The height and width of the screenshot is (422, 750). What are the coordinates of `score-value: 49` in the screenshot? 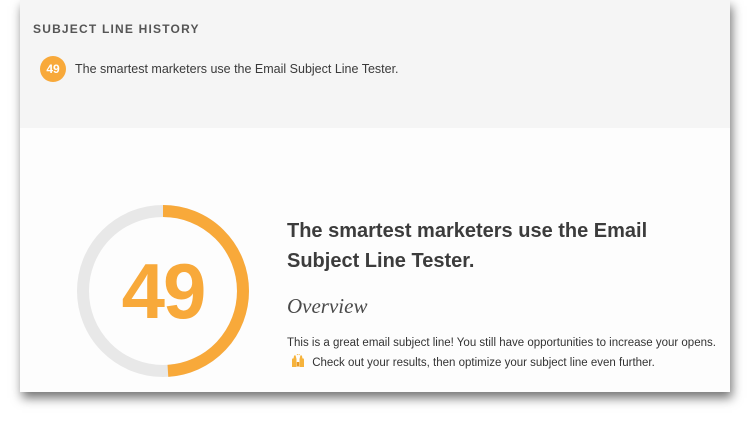 It's located at (164, 290).